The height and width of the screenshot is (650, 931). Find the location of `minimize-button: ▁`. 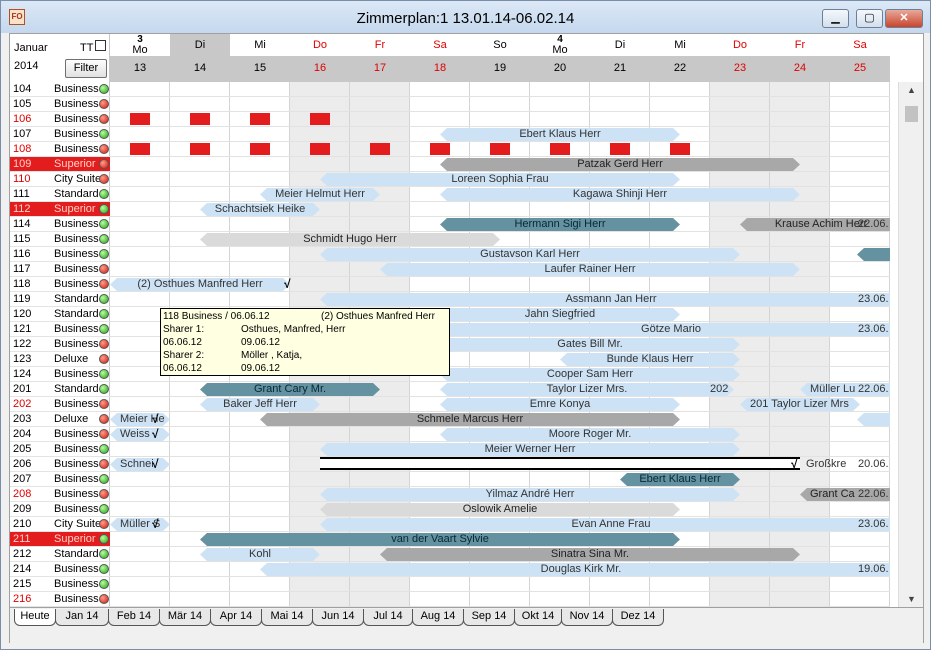

minimize-button: ▁ is located at coordinates (835, 18).